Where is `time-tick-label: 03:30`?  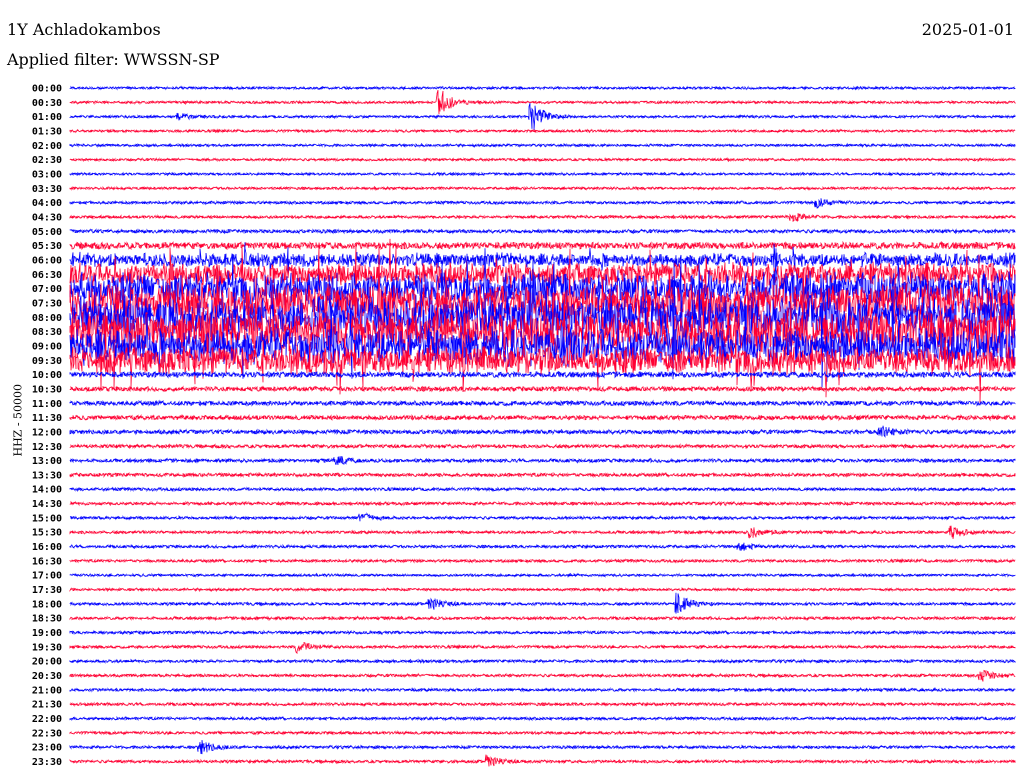
time-tick-label: 03:30 is located at coordinates (47, 189).